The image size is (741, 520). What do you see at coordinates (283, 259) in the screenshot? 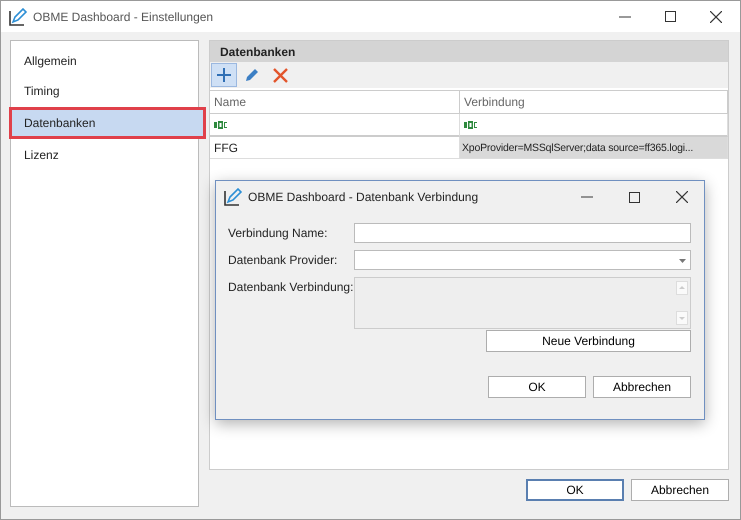
I see `field-label: Datenbank Provider:` at bounding box center [283, 259].